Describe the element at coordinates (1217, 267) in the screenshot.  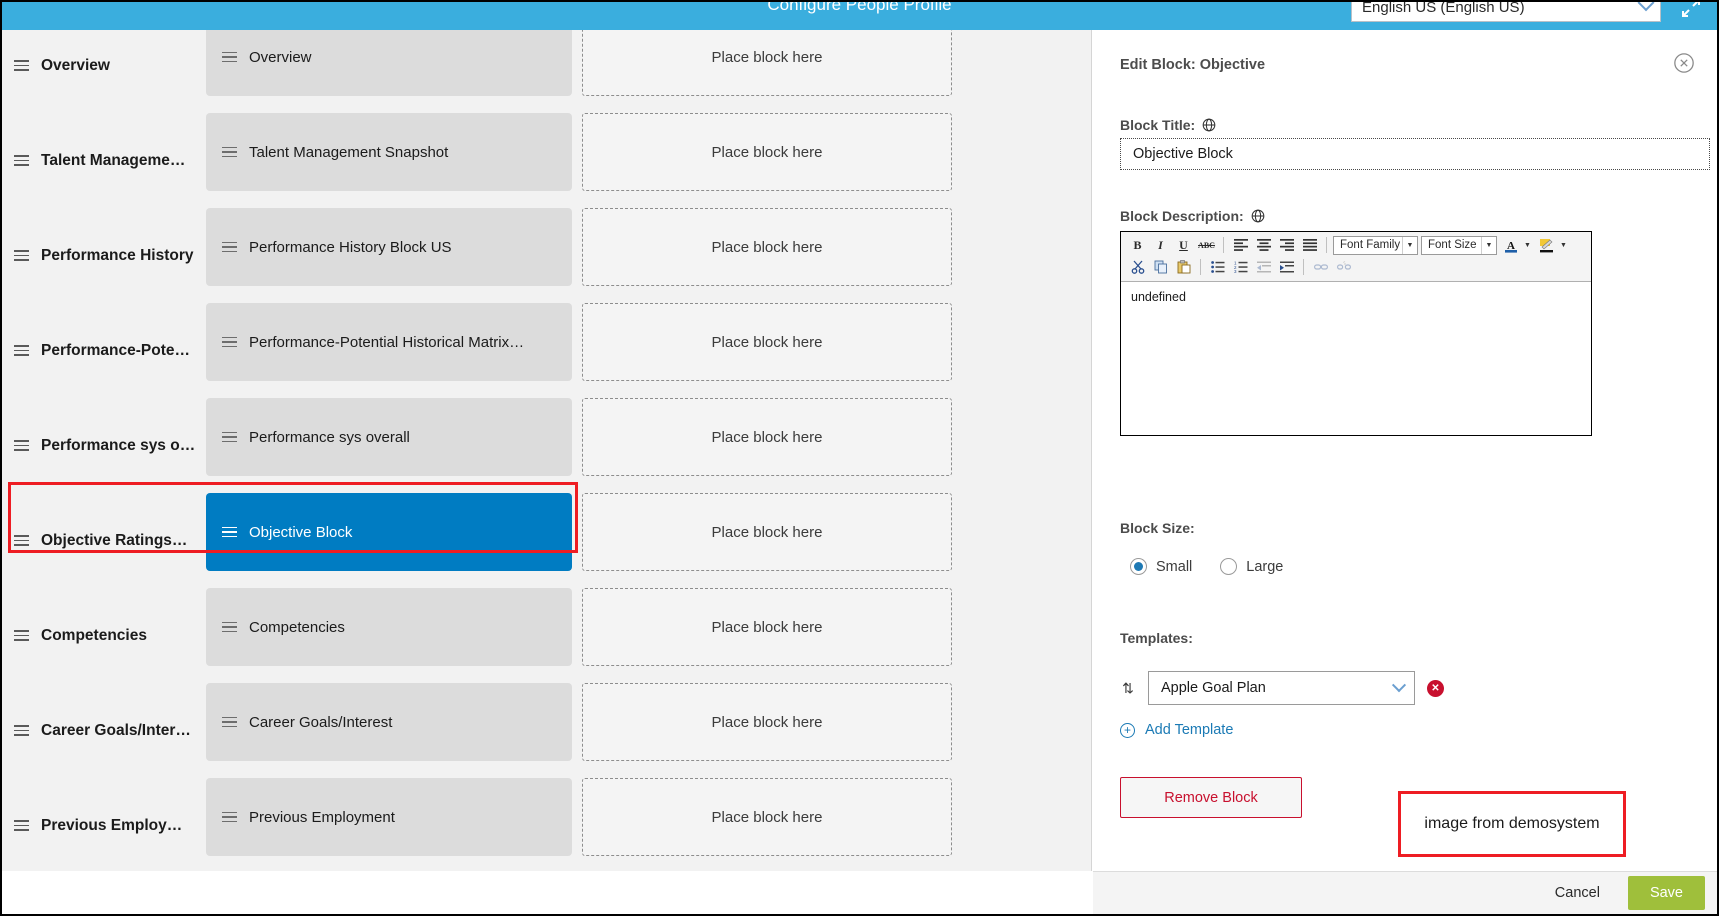
I see `bullet-list-icon` at that location.